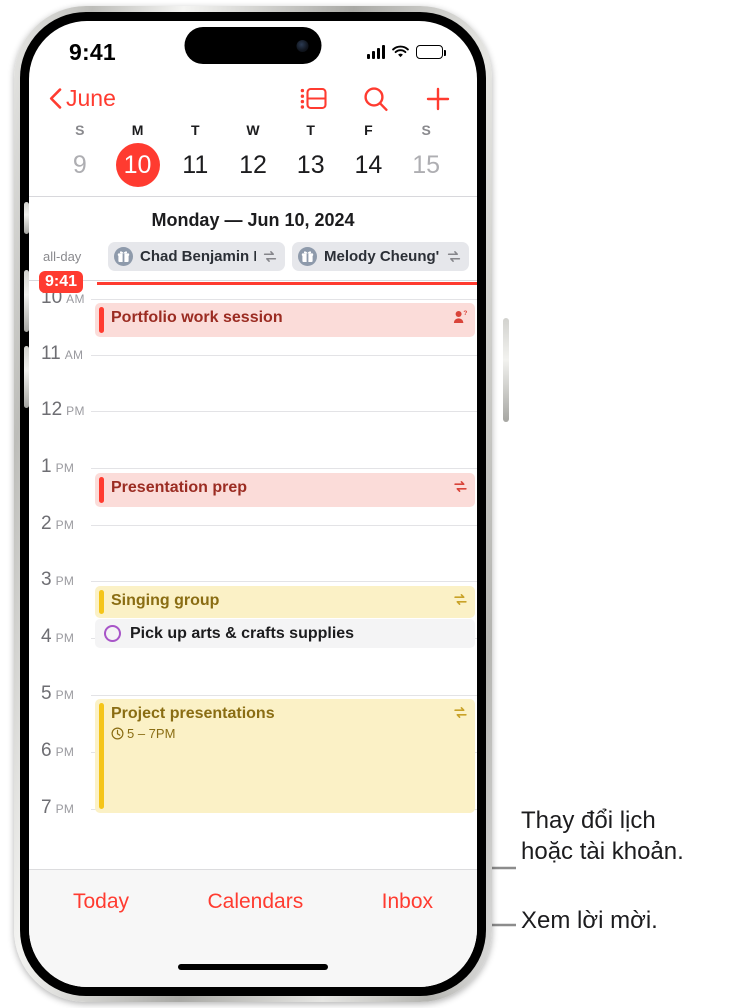  I want to click on hour-number: 7, so click(46, 807).